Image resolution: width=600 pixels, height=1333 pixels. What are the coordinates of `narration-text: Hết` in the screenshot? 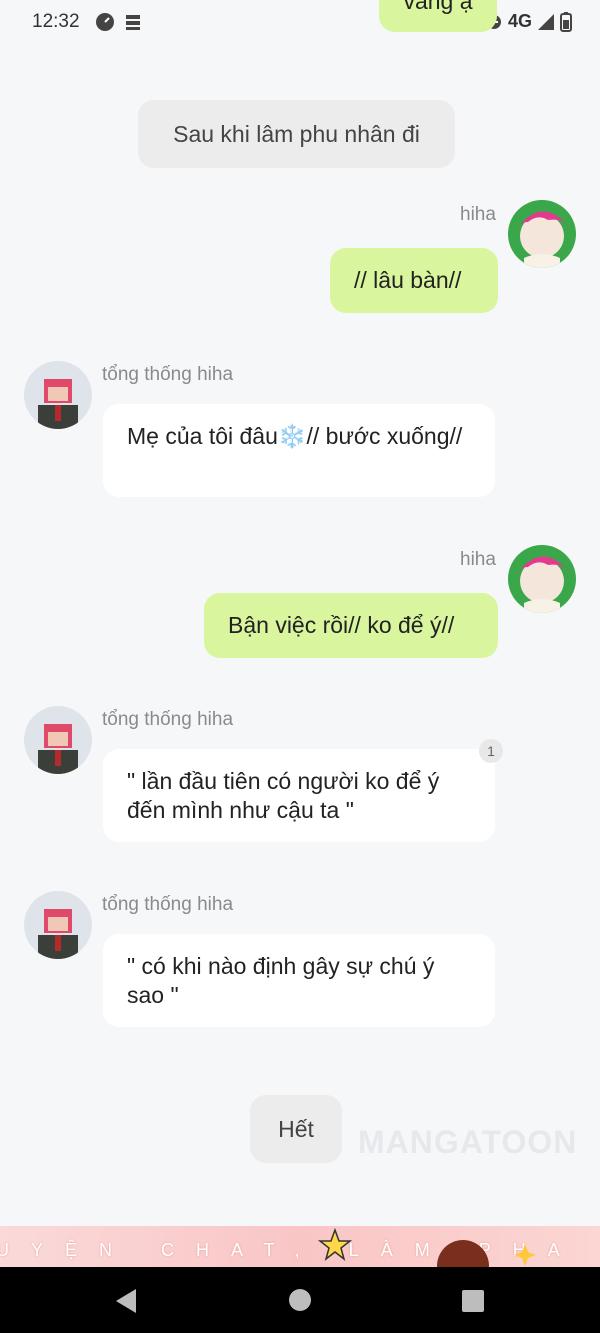 It's located at (296, 1128).